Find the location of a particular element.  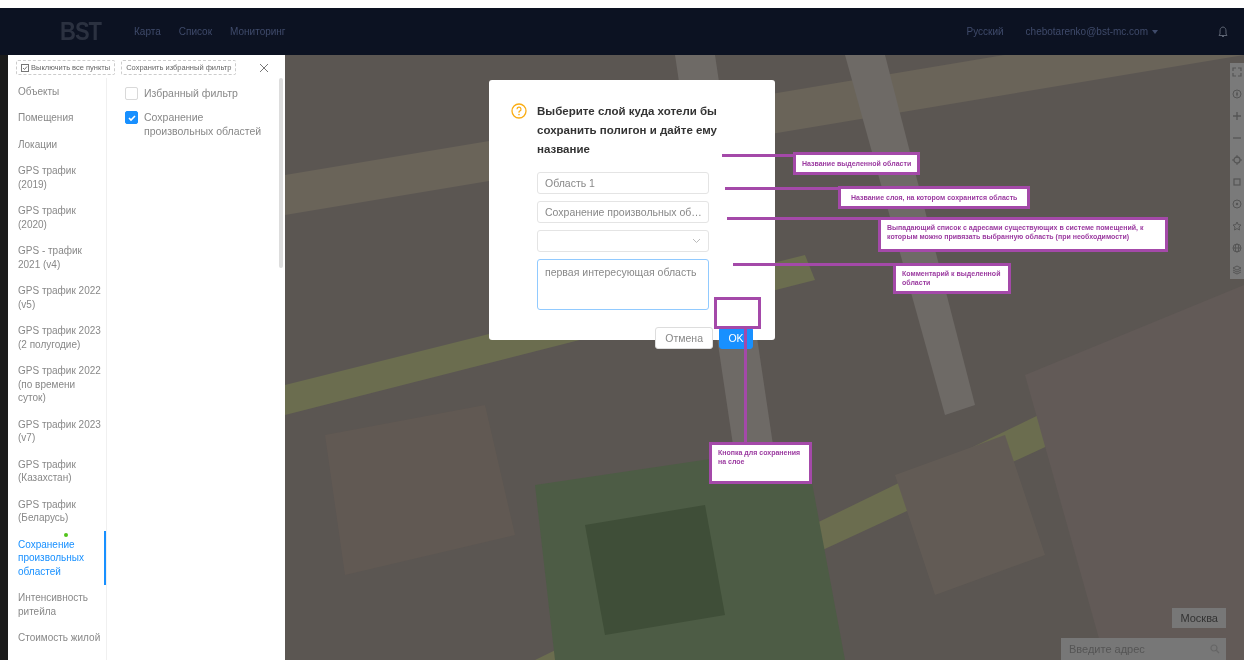

question-icon is located at coordinates (519, 111).